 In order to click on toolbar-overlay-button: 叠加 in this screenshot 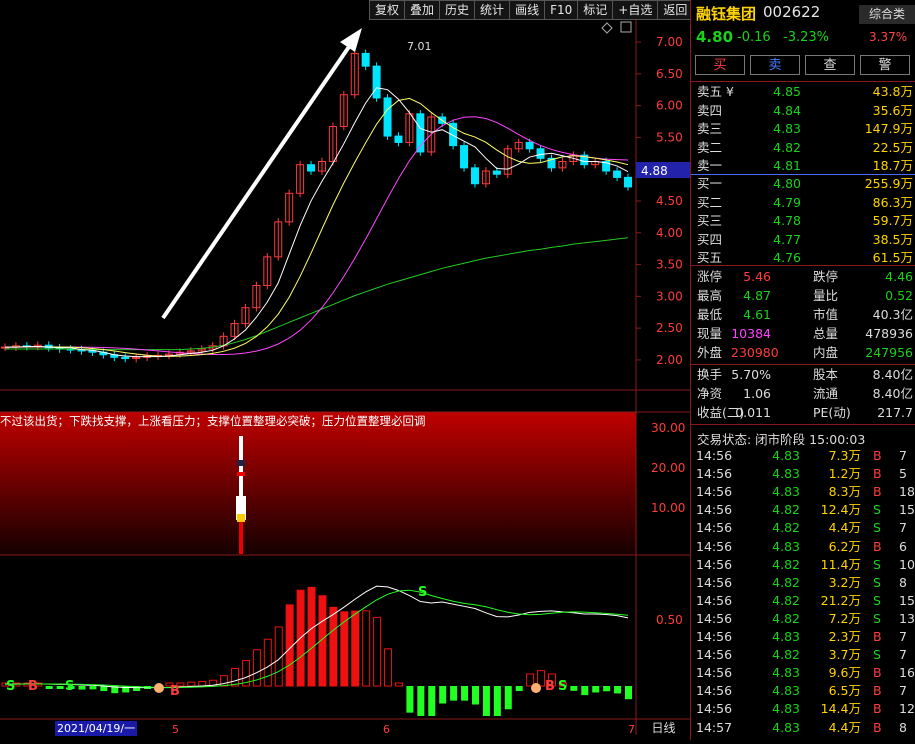, I will do `click(422, 10)`.